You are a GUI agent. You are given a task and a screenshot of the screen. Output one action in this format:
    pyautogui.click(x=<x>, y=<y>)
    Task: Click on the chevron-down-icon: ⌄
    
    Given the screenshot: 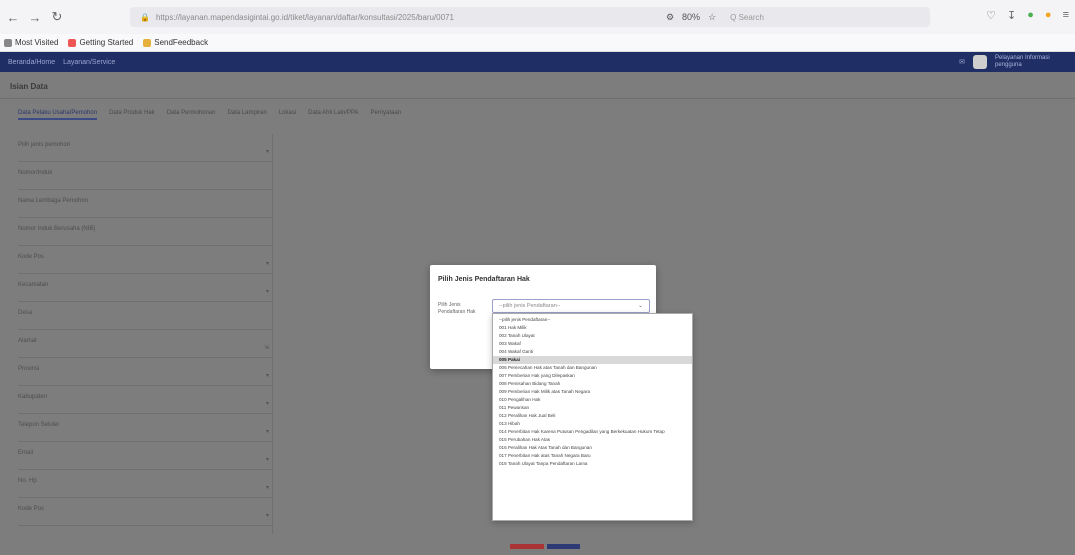 What is the action you would take?
    pyautogui.click(x=640, y=306)
    